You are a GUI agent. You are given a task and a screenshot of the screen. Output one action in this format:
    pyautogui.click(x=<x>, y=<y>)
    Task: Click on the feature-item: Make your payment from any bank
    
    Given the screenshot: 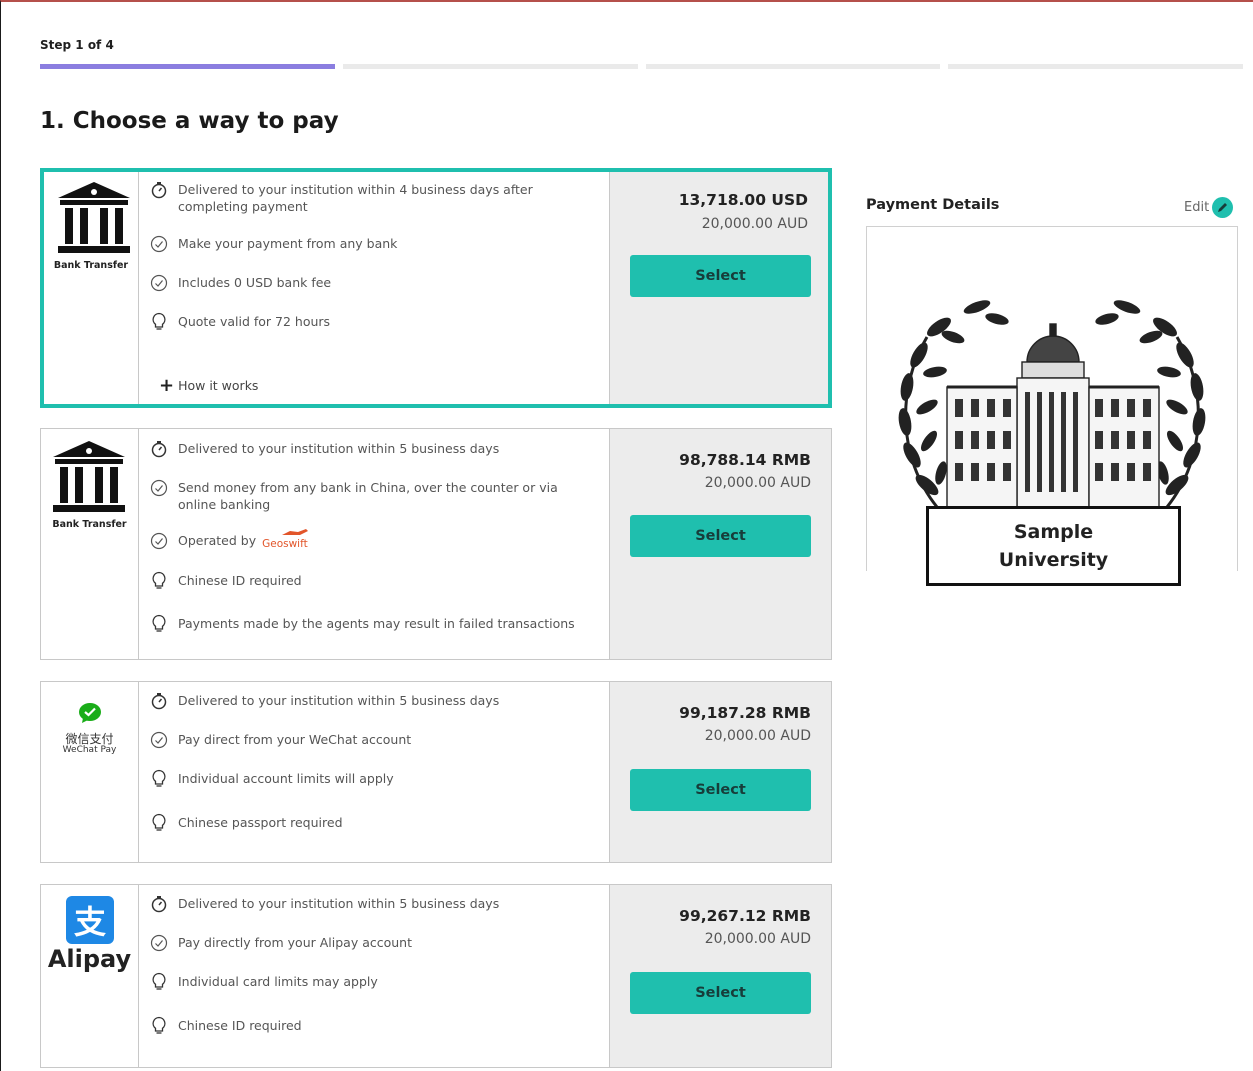 What is the action you would take?
    pyautogui.click(x=372, y=244)
    